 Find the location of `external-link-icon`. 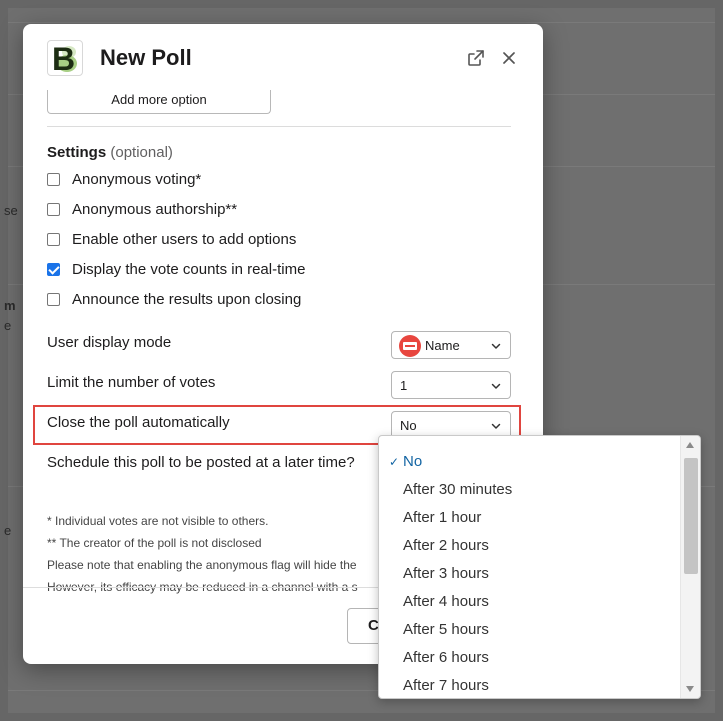

external-link-icon is located at coordinates (476, 58).